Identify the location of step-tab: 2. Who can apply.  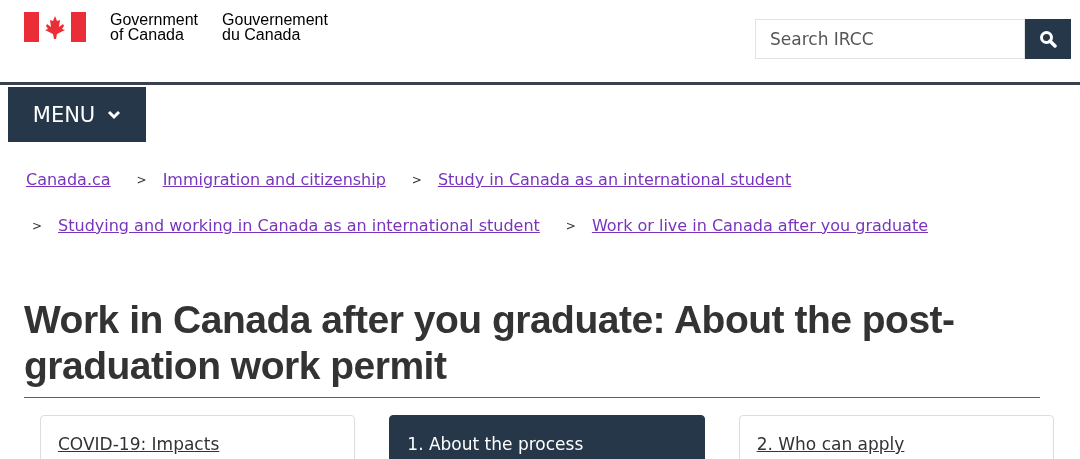
(896, 437).